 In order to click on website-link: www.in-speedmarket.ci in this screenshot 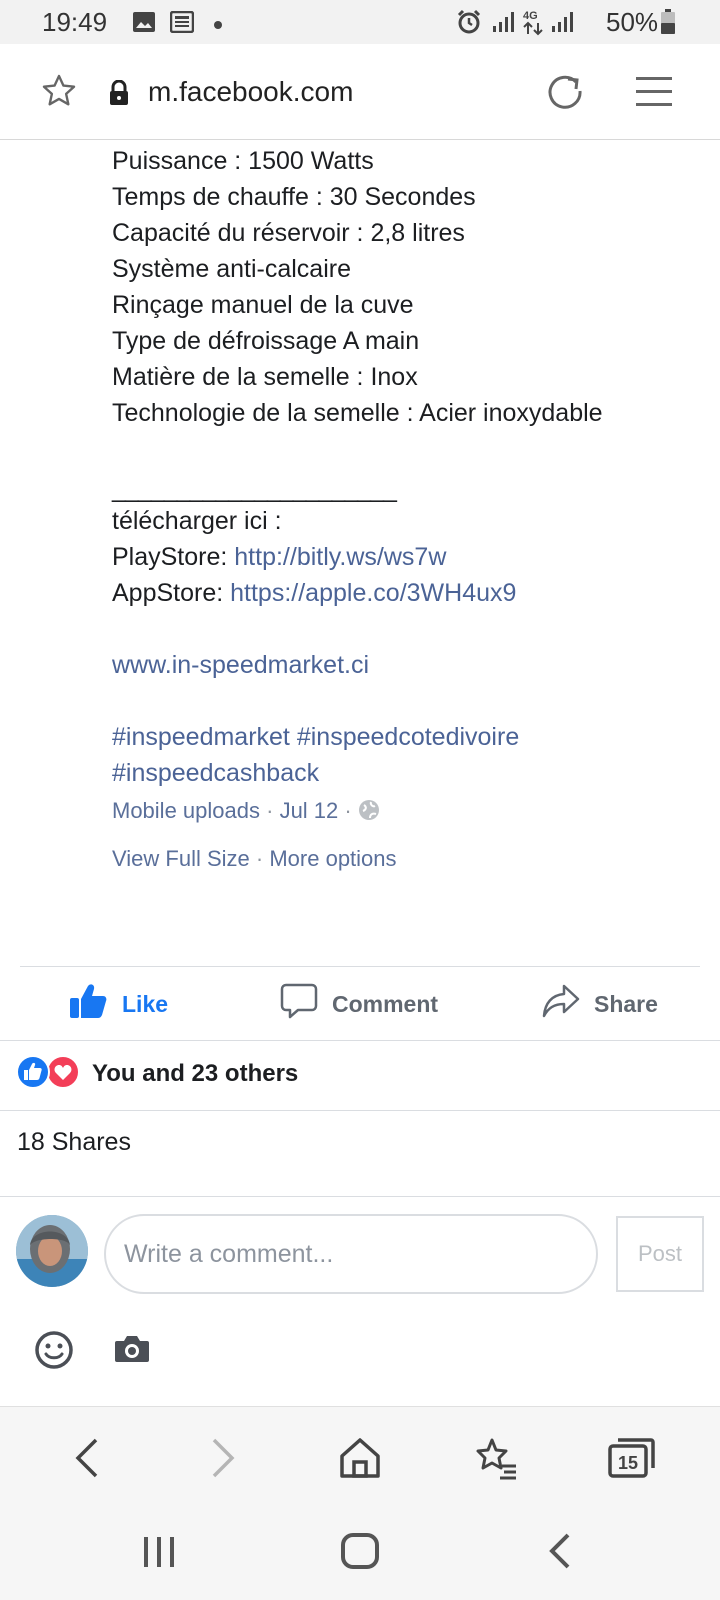, I will do `click(240, 665)`.